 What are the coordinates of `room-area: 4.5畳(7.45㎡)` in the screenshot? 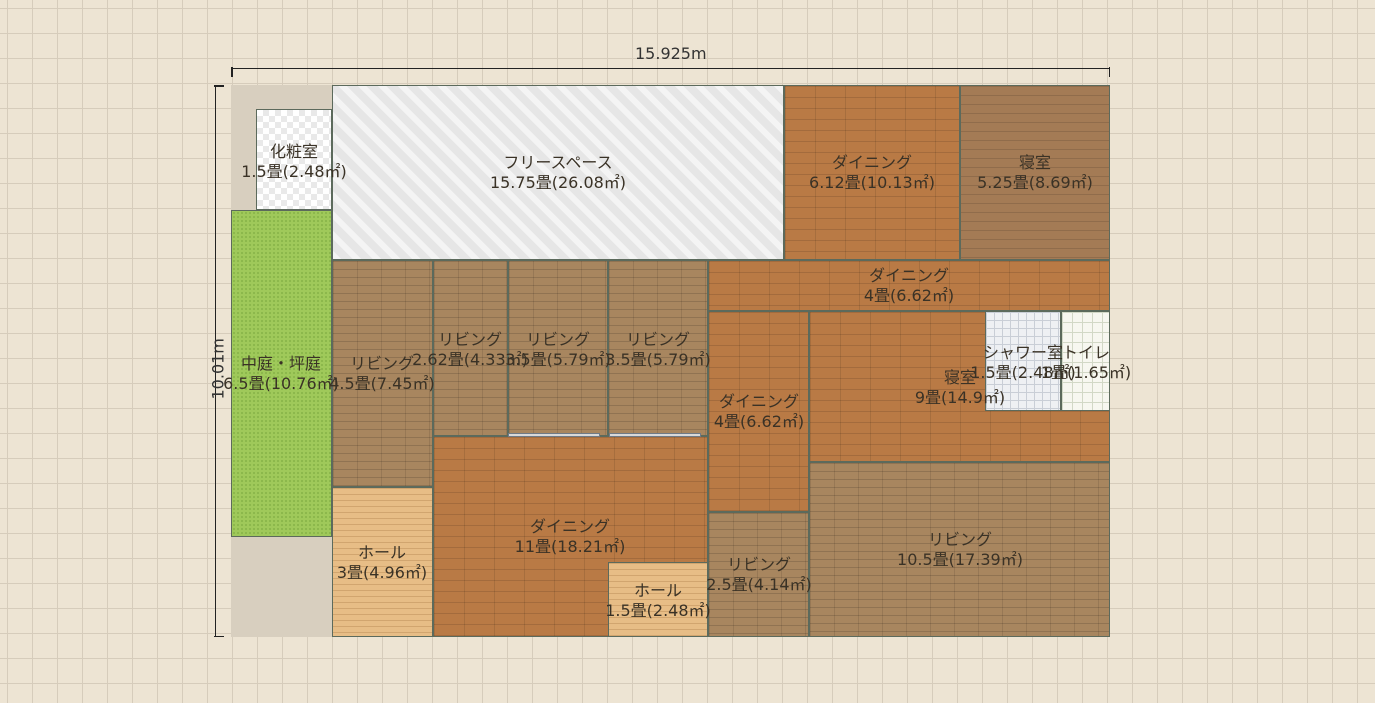 It's located at (382, 383).